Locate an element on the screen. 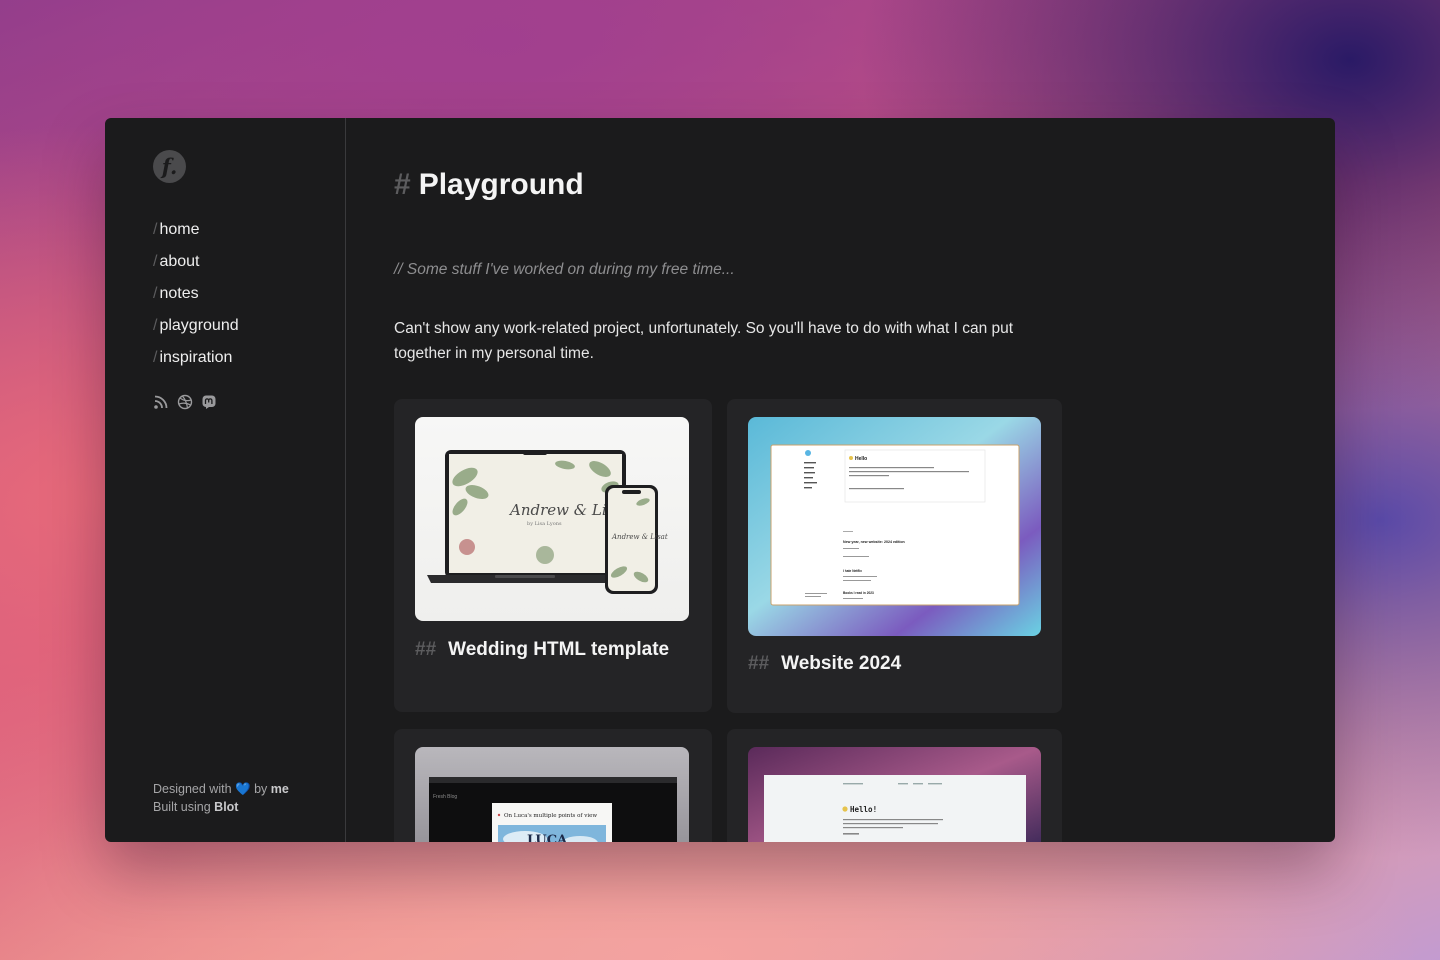 The image size is (1440, 960). title-hash: # is located at coordinates (402, 184).